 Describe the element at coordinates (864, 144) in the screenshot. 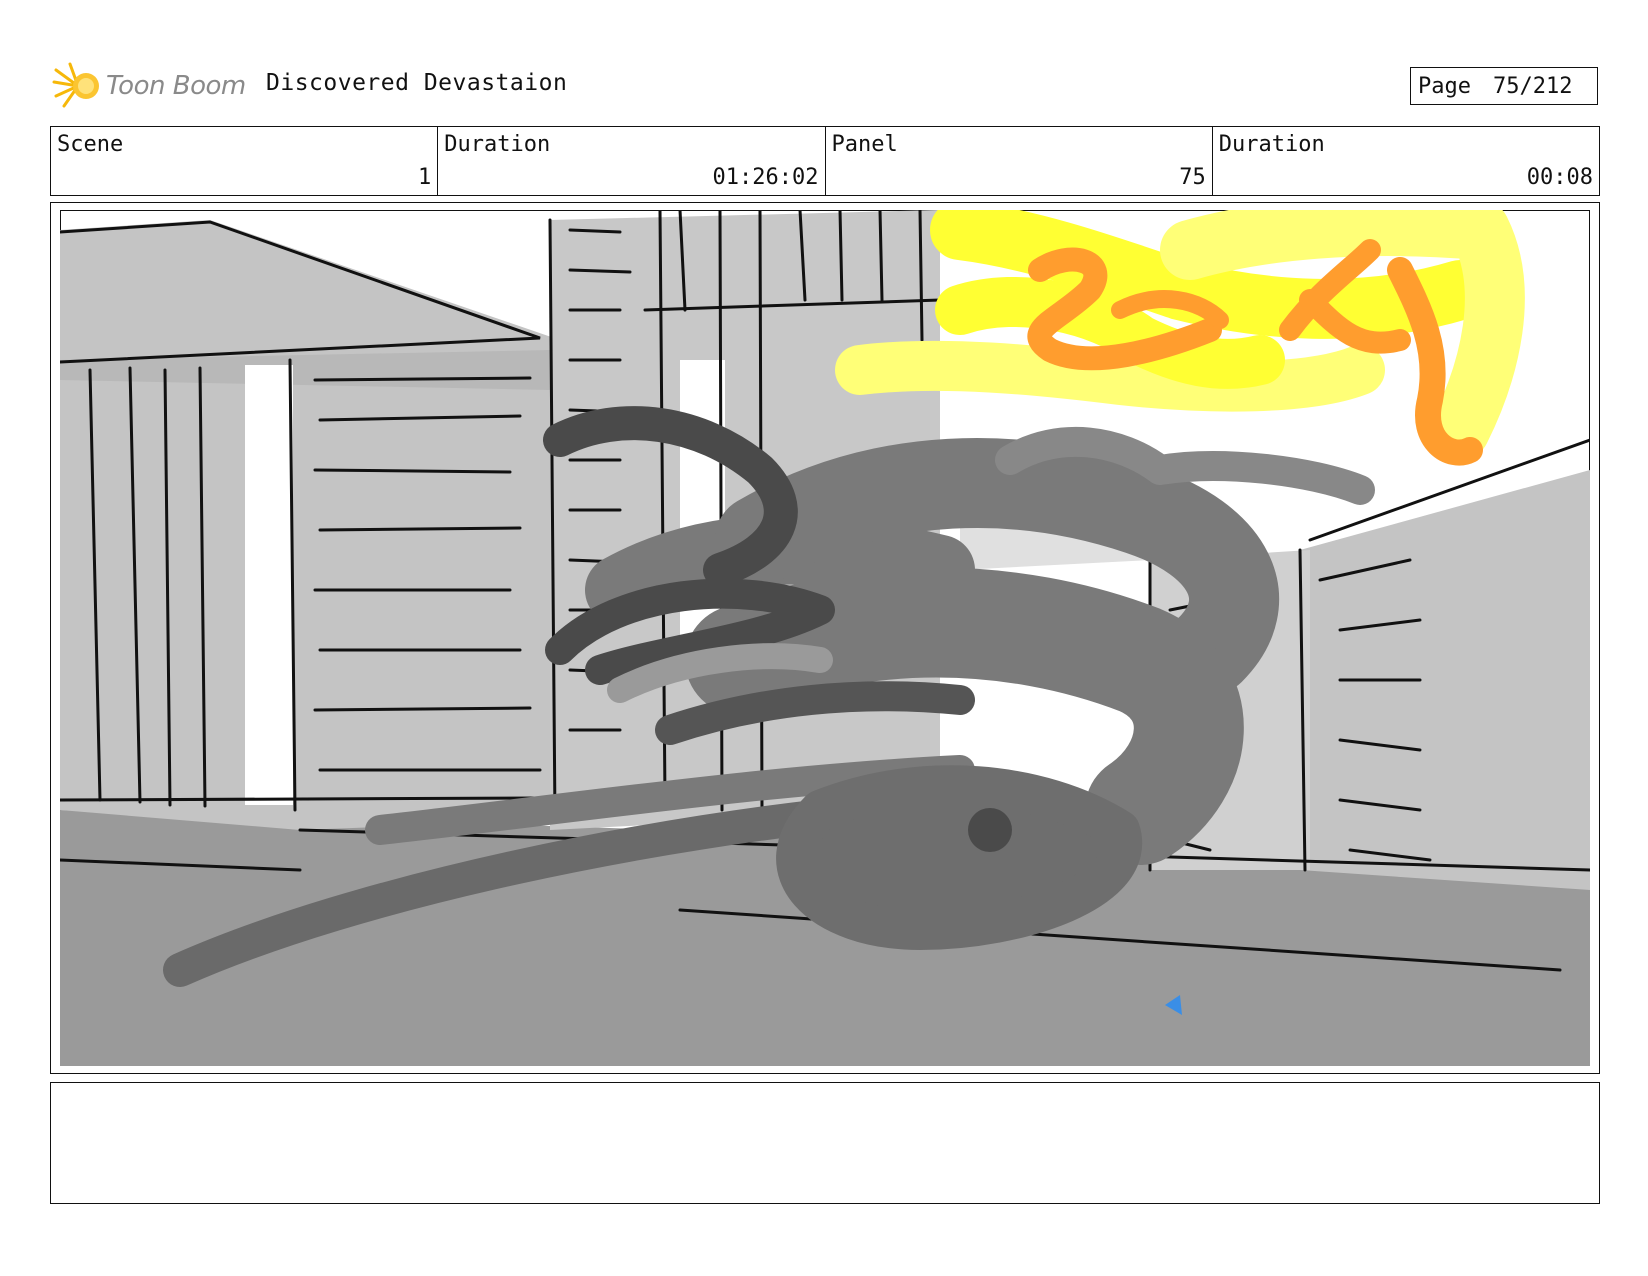

I see `panel-label: Panel` at that location.